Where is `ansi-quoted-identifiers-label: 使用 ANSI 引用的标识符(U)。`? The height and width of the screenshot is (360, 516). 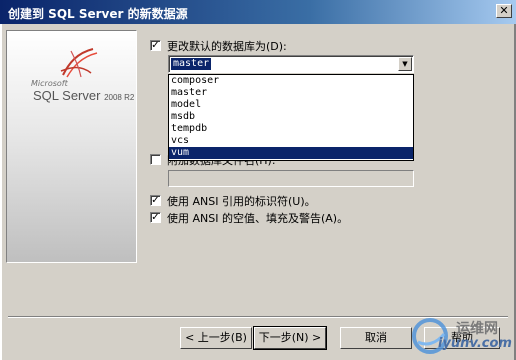
ansi-quoted-identifiers-label: 使用 ANSI 引用的标识符(U)。 is located at coordinates (241, 201).